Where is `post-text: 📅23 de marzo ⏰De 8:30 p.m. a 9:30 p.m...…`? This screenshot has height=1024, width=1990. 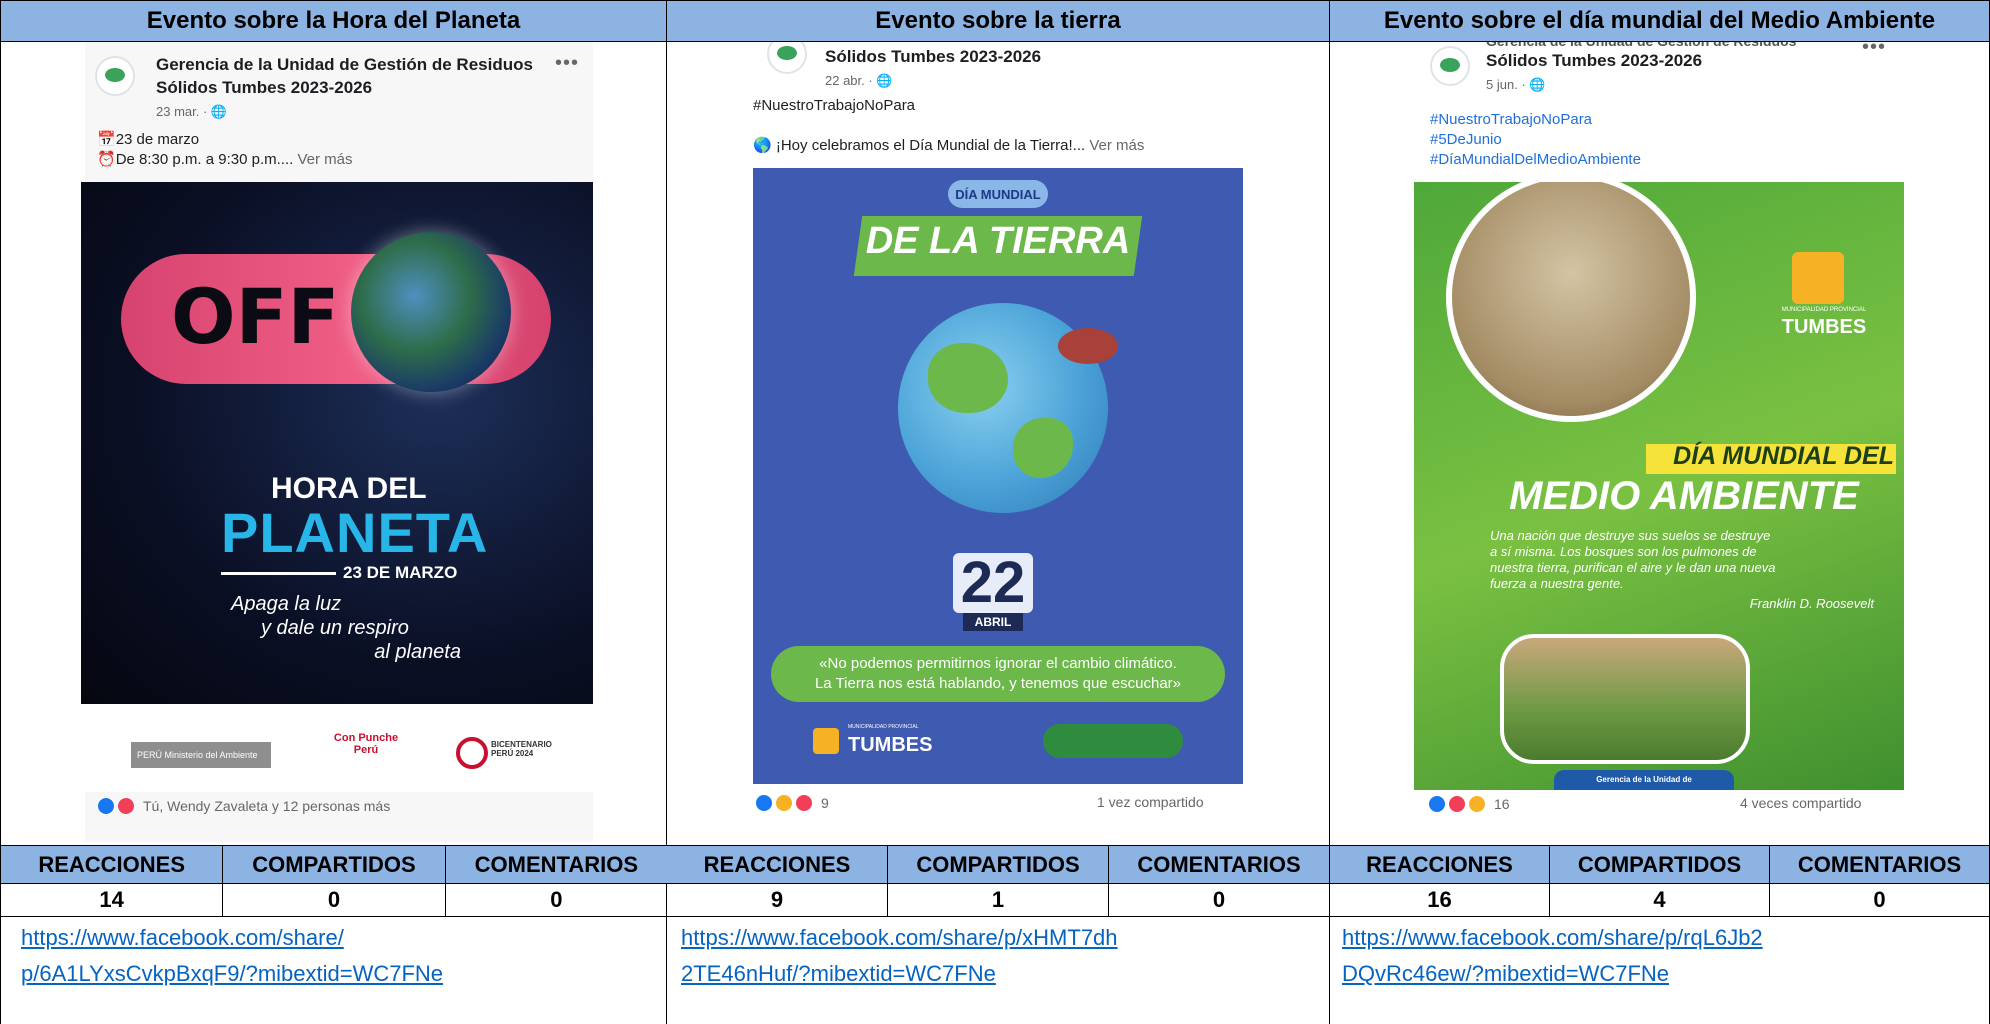 post-text: 📅23 de marzo ⏰De 8:30 p.m. a 9:30 p.m...… is located at coordinates (225, 149).